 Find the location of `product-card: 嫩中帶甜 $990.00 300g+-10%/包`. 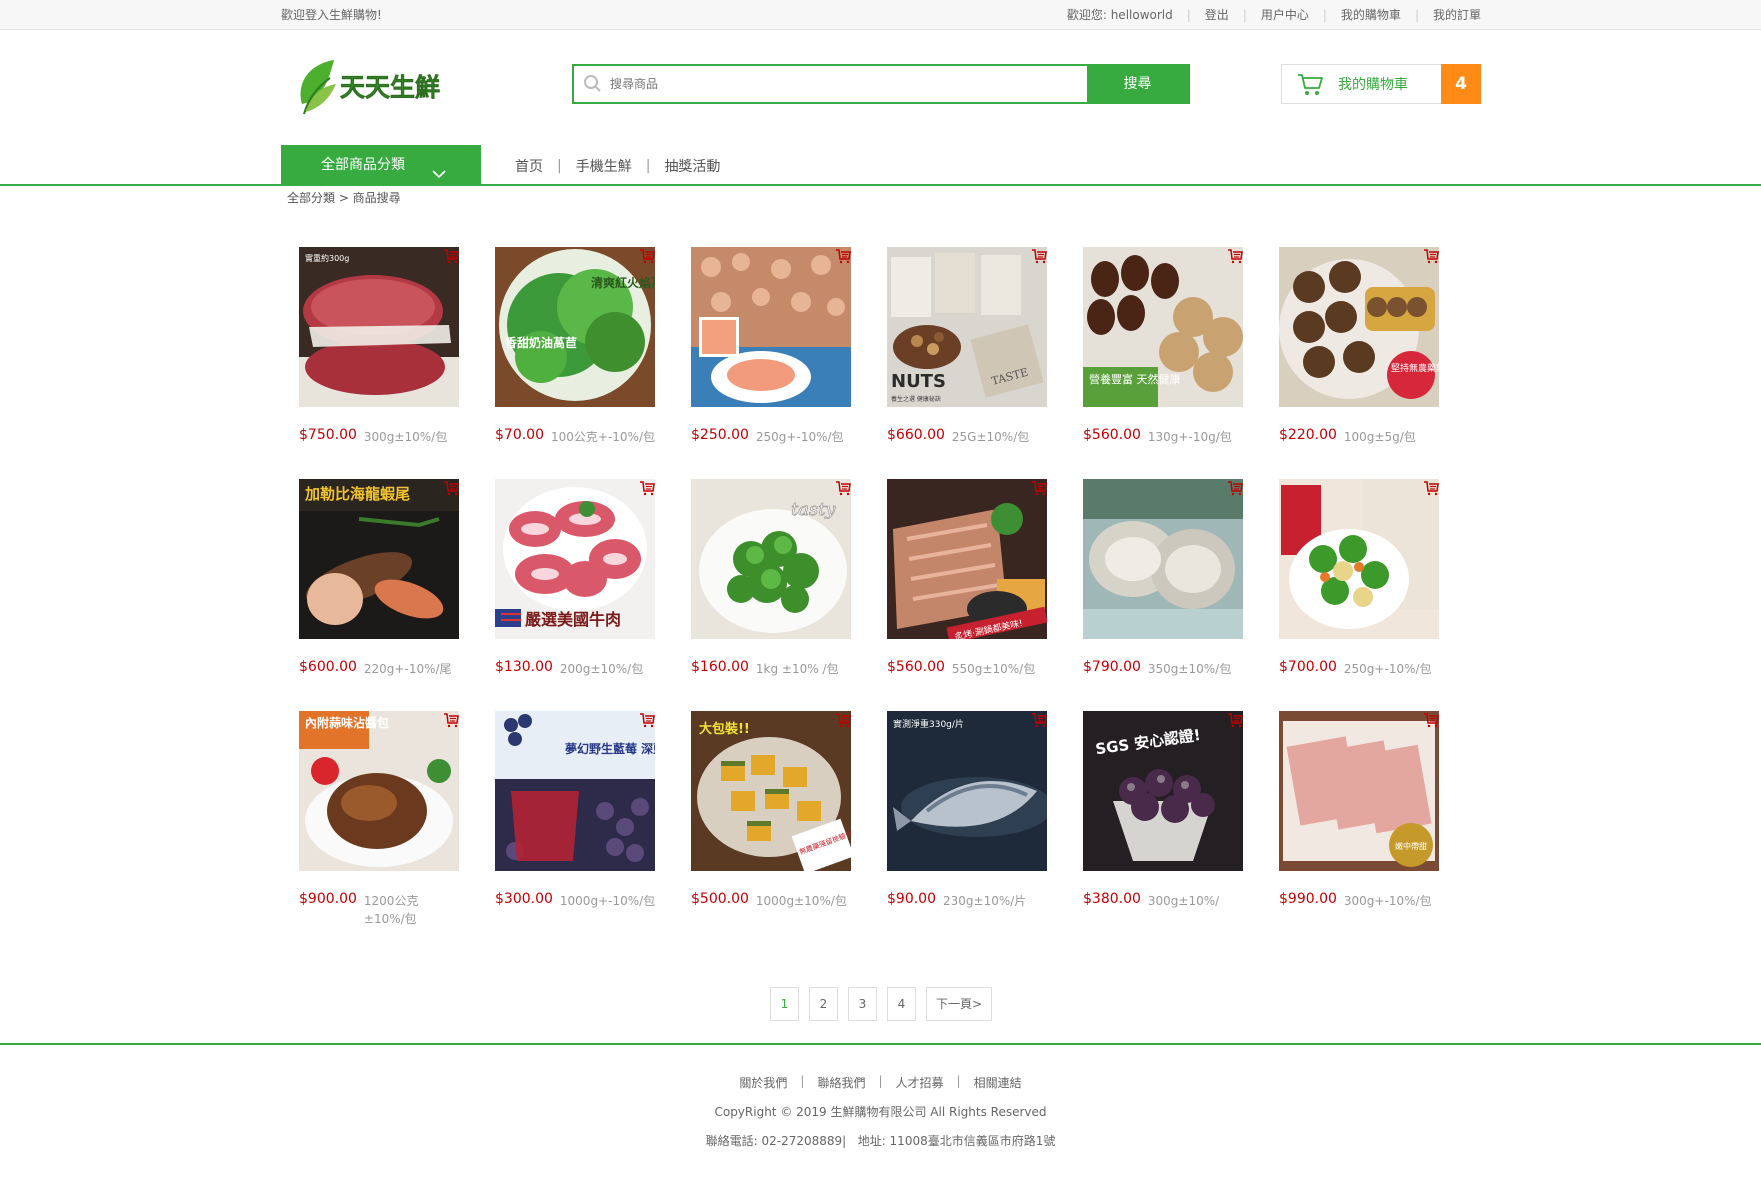

product-card: 嫩中帶甜 $990.00 300g+-10%/包 is located at coordinates (1359, 809).